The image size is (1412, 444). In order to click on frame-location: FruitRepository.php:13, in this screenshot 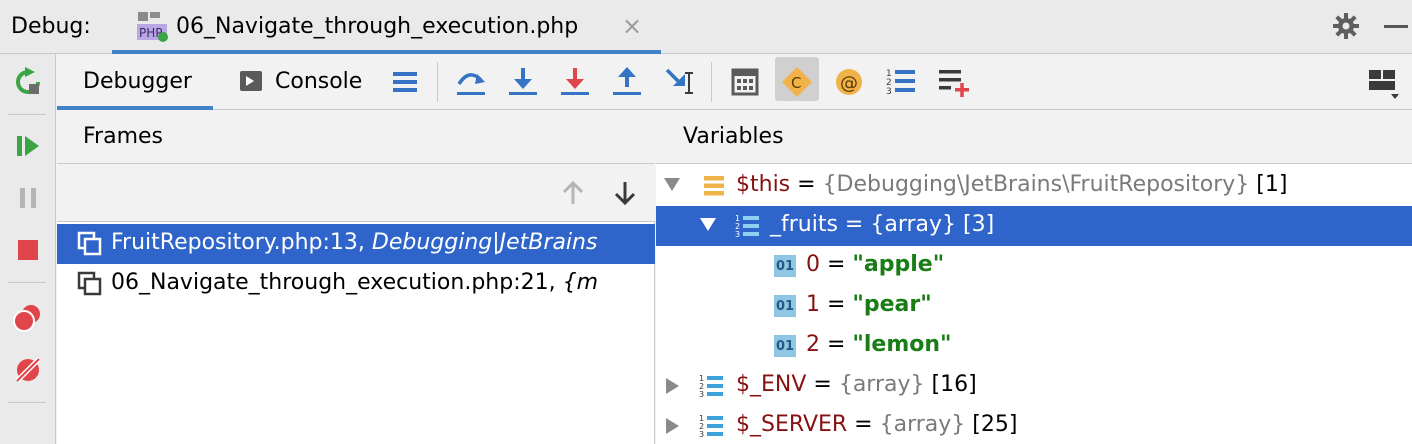, I will do `click(238, 242)`.